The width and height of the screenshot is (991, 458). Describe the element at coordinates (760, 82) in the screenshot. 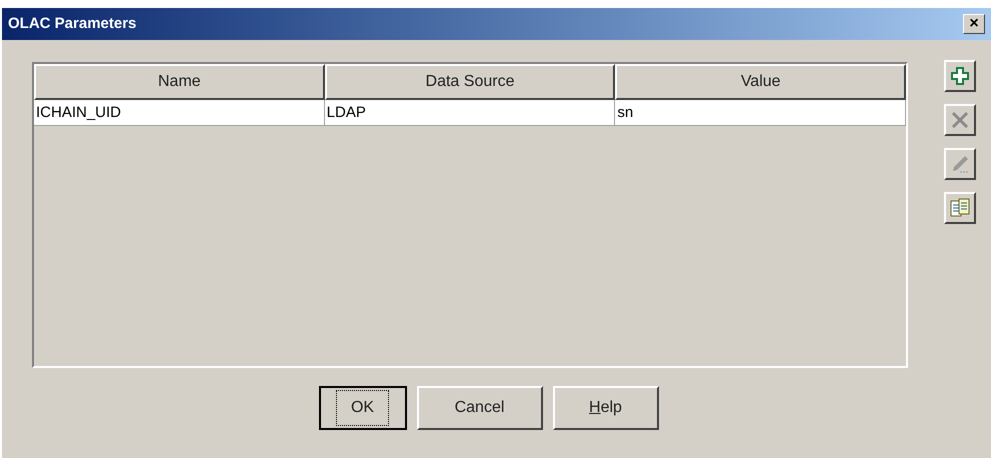

I see `column-header: Value` at that location.